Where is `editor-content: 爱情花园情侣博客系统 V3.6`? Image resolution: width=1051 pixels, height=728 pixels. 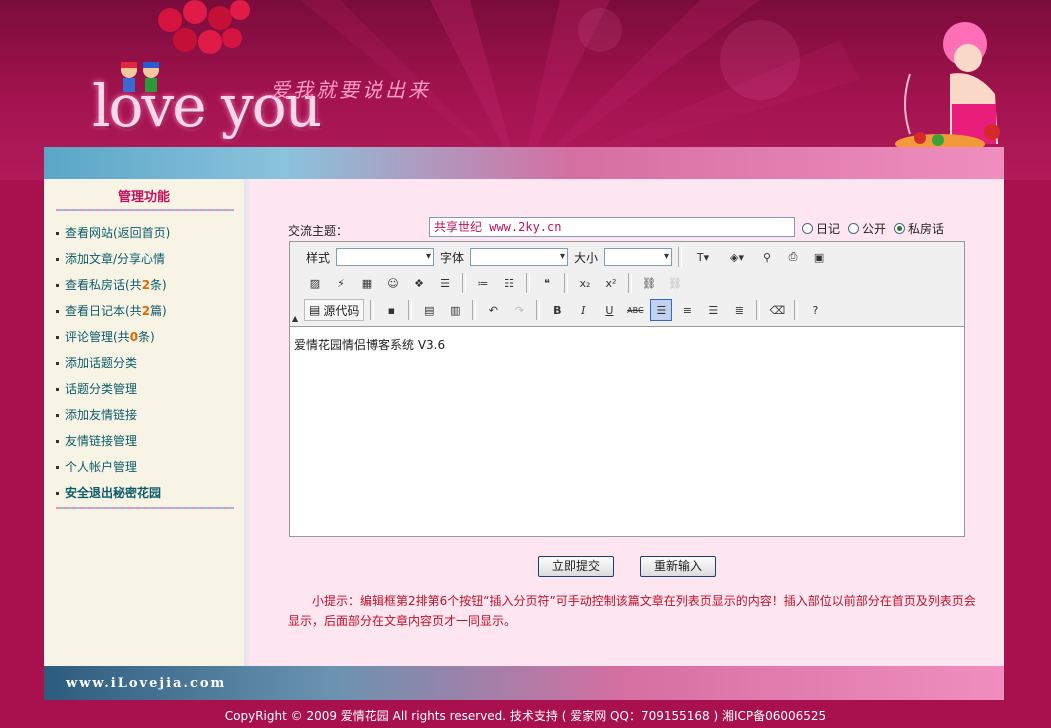
editor-content: 爱情花园情侣博客系统 V3.6 is located at coordinates (369, 344).